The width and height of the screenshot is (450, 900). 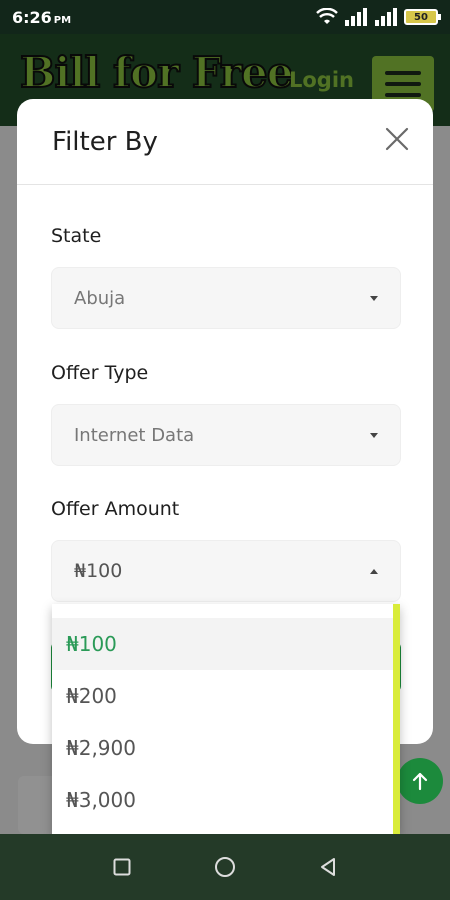 I want to click on status-time: 6:26 PM, so click(x=41, y=17).